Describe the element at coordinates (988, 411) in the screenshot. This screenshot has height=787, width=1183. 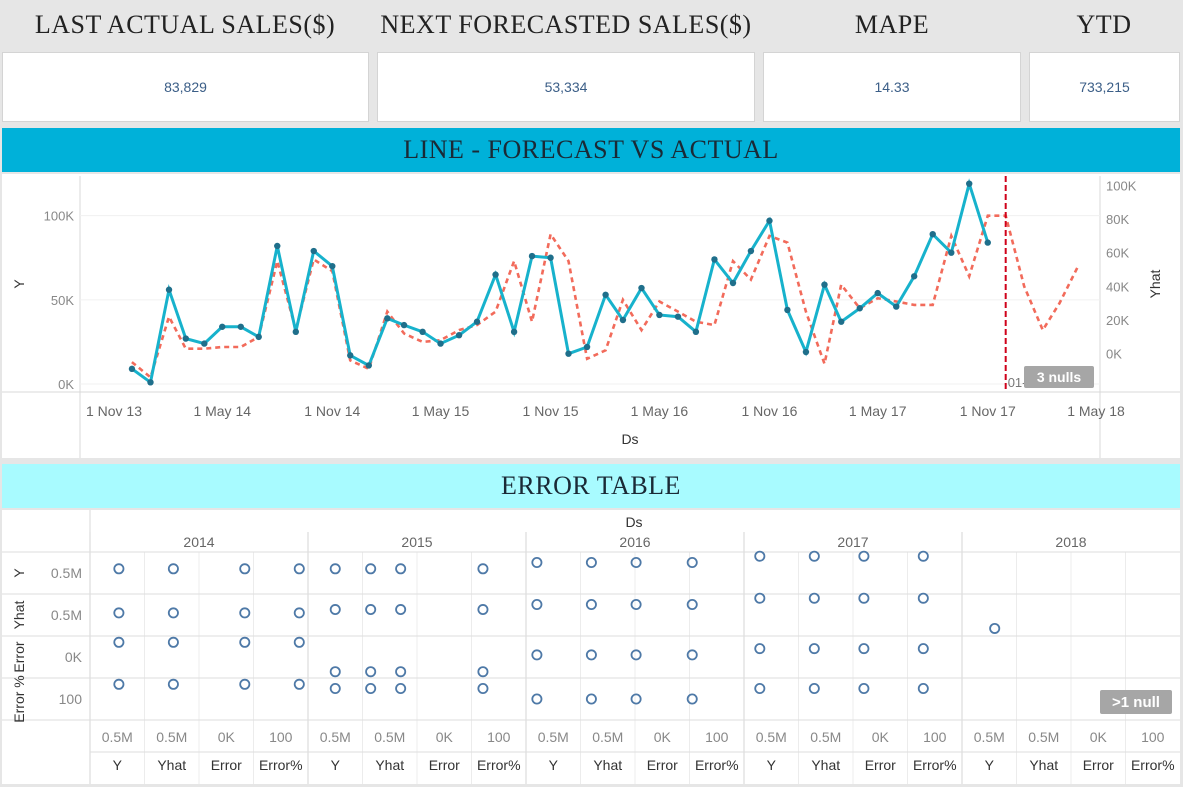
I see `x-tick-label: 1 Nov 17` at that location.